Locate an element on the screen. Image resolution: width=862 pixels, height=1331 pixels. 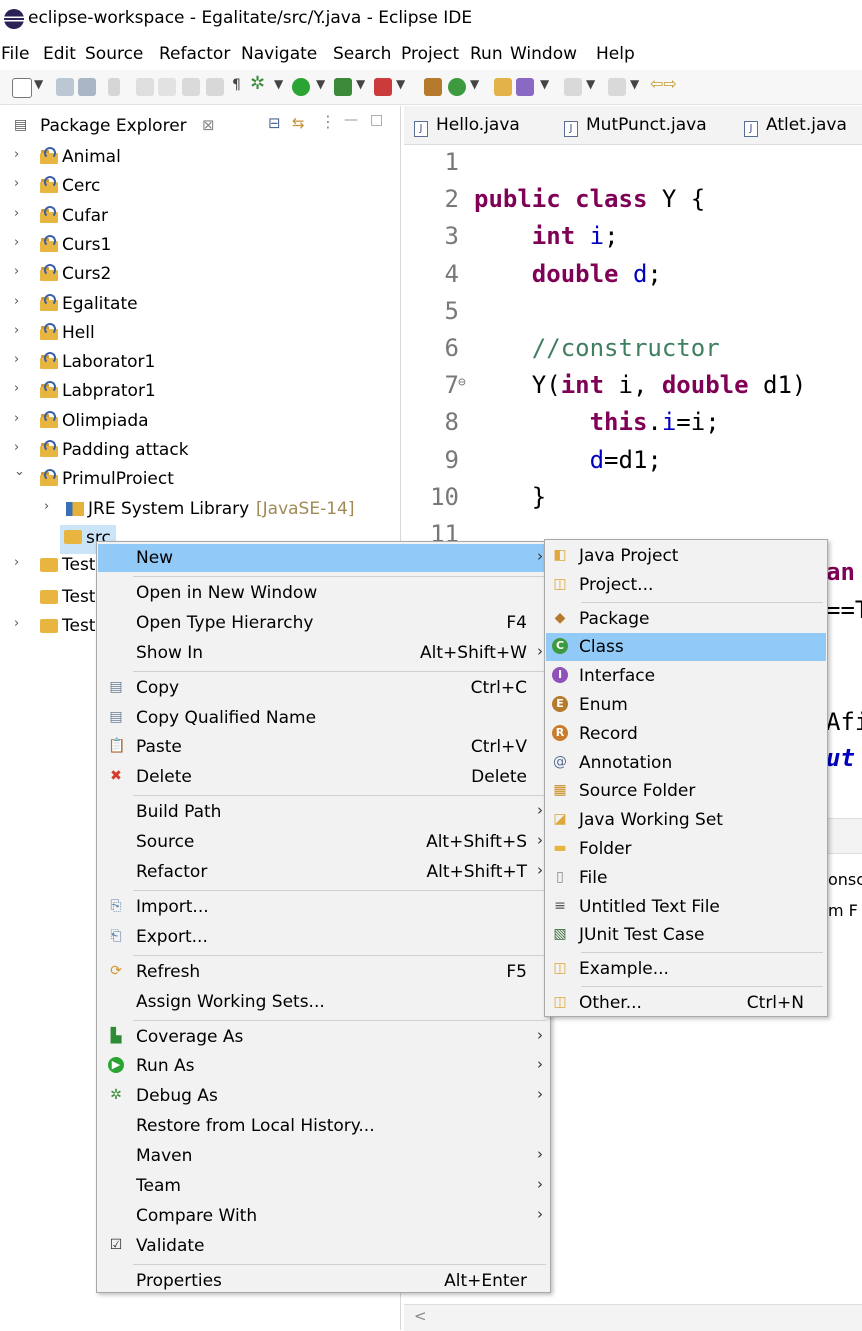
save-icon is located at coordinates (65, 87).